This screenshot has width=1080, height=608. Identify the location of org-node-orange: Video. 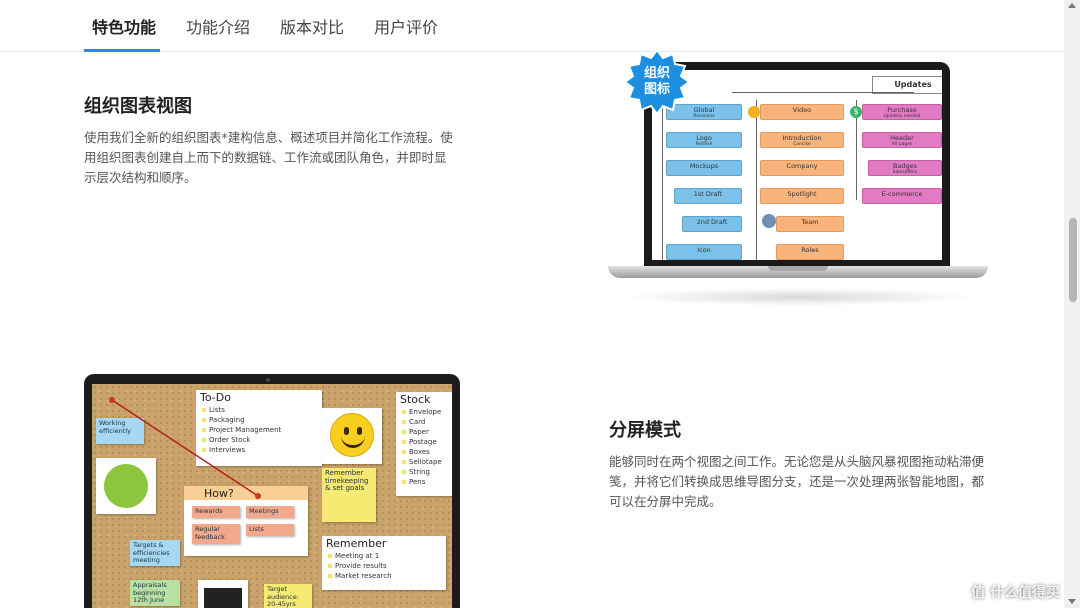
(802, 112).